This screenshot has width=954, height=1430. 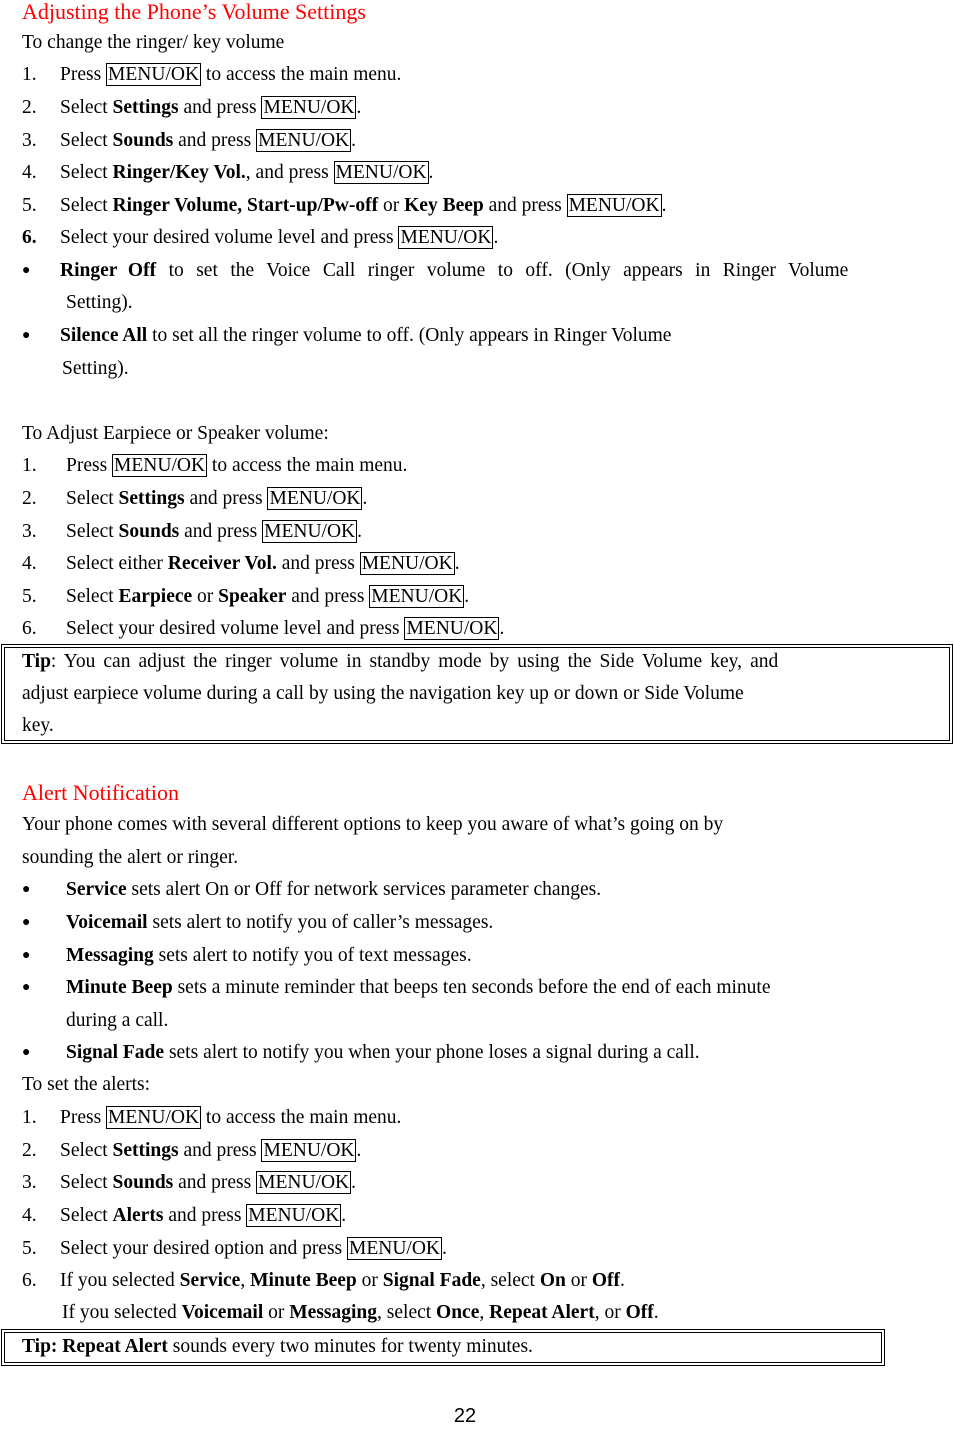 What do you see at coordinates (192, 532) in the screenshot?
I see `step2-3: 3. Select Sounds and press MENU/OK.` at bounding box center [192, 532].